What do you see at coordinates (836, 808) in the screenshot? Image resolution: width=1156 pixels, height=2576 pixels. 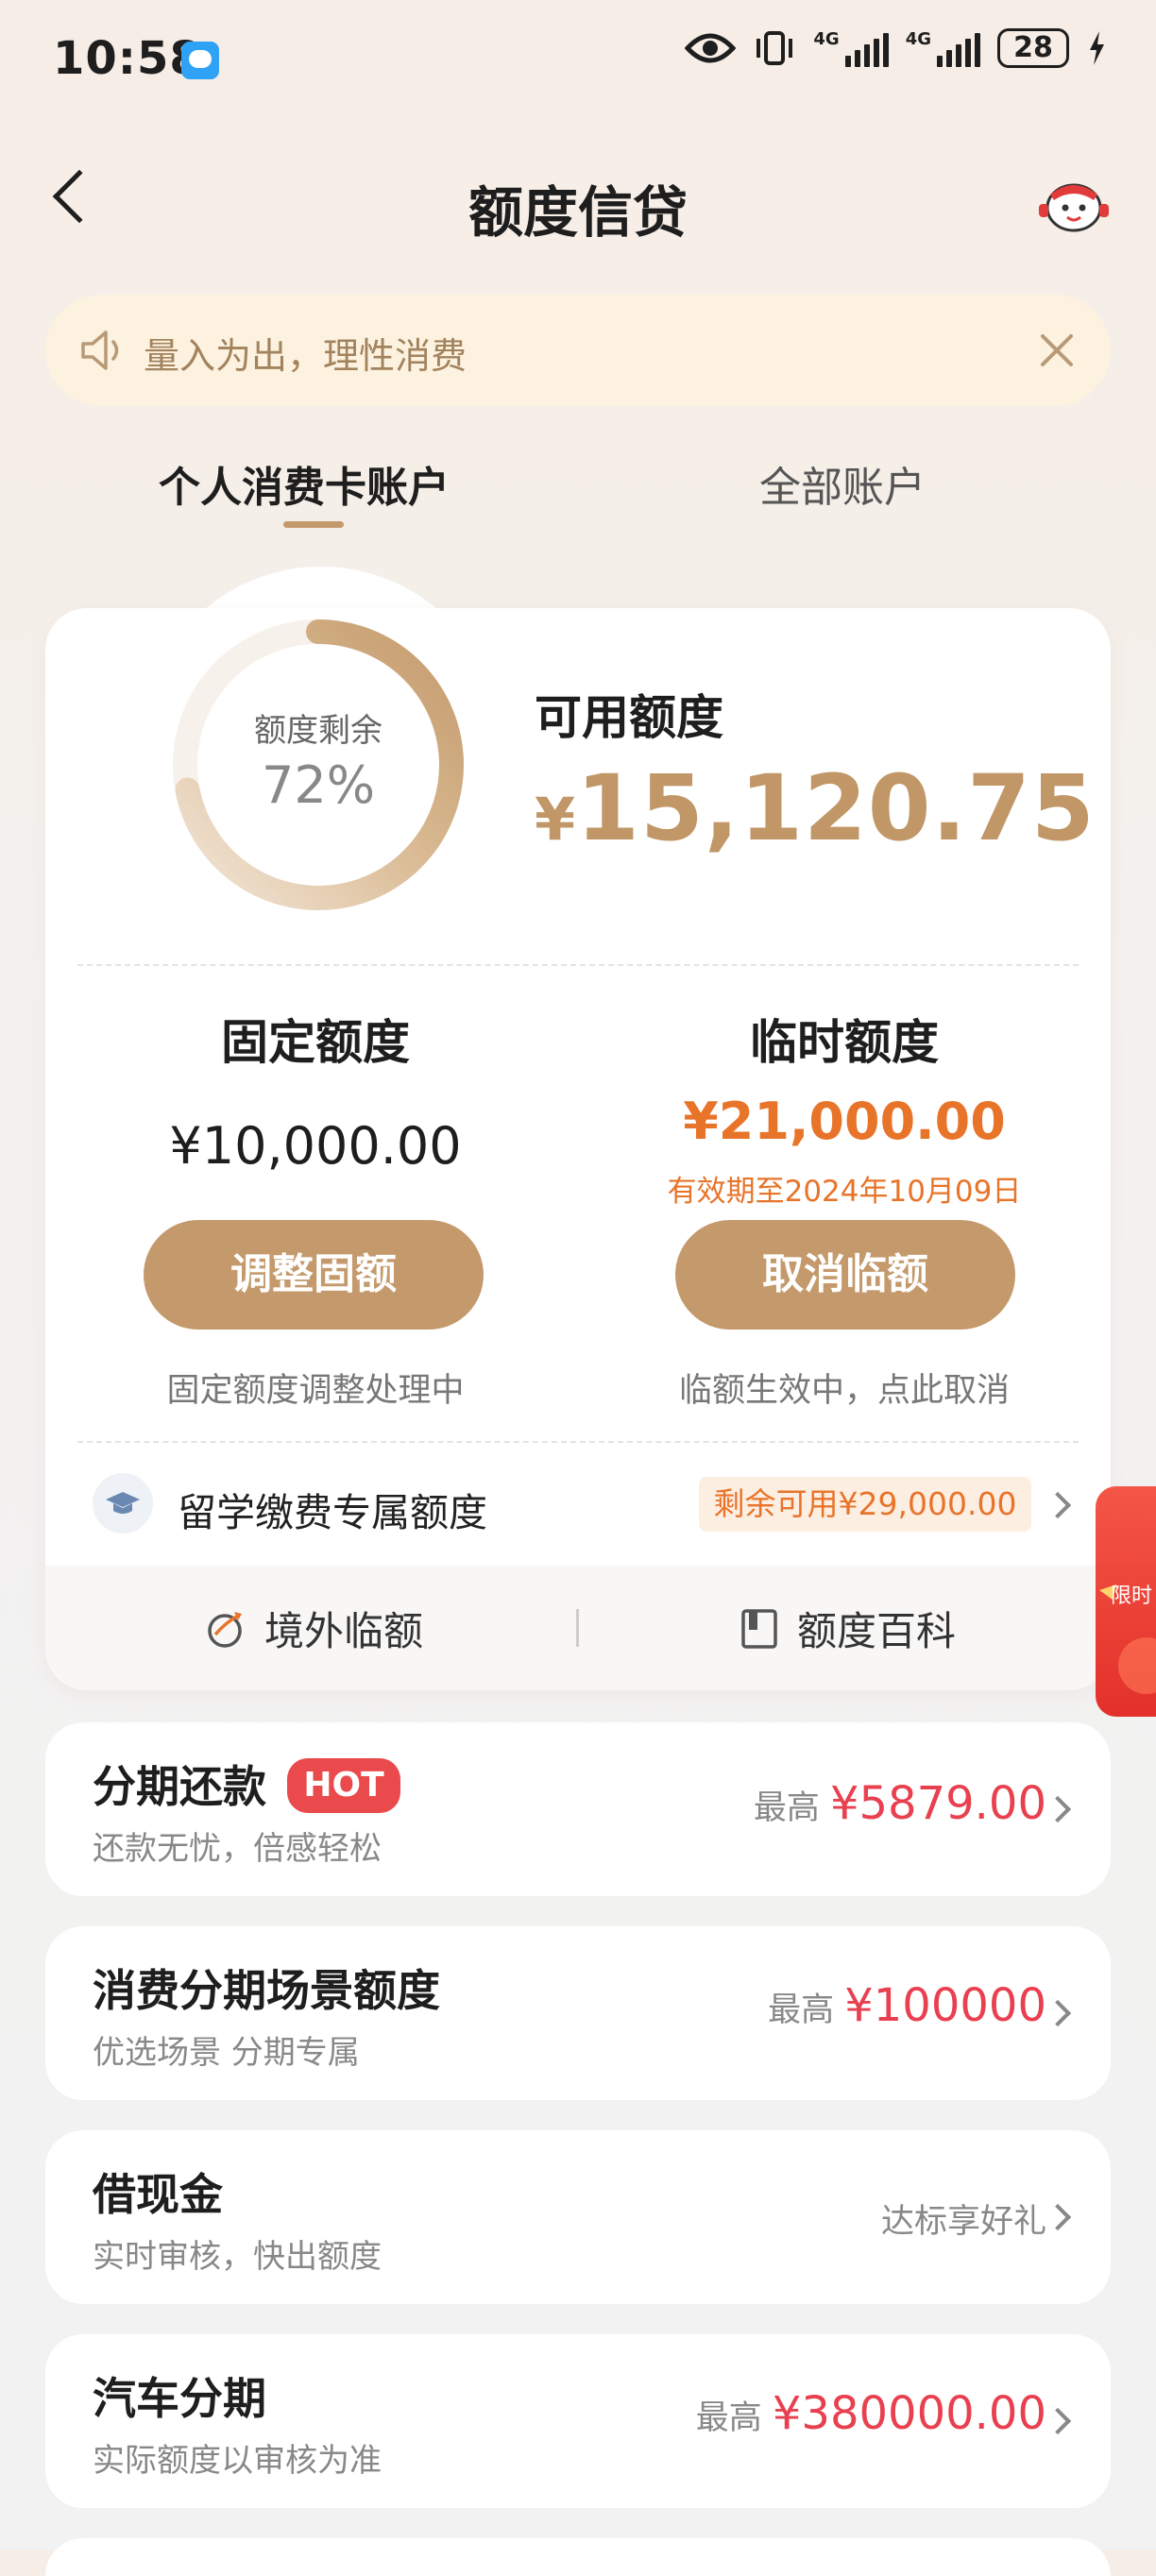 I see `available-amount-value: 15,120.75` at bounding box center [836, 808].